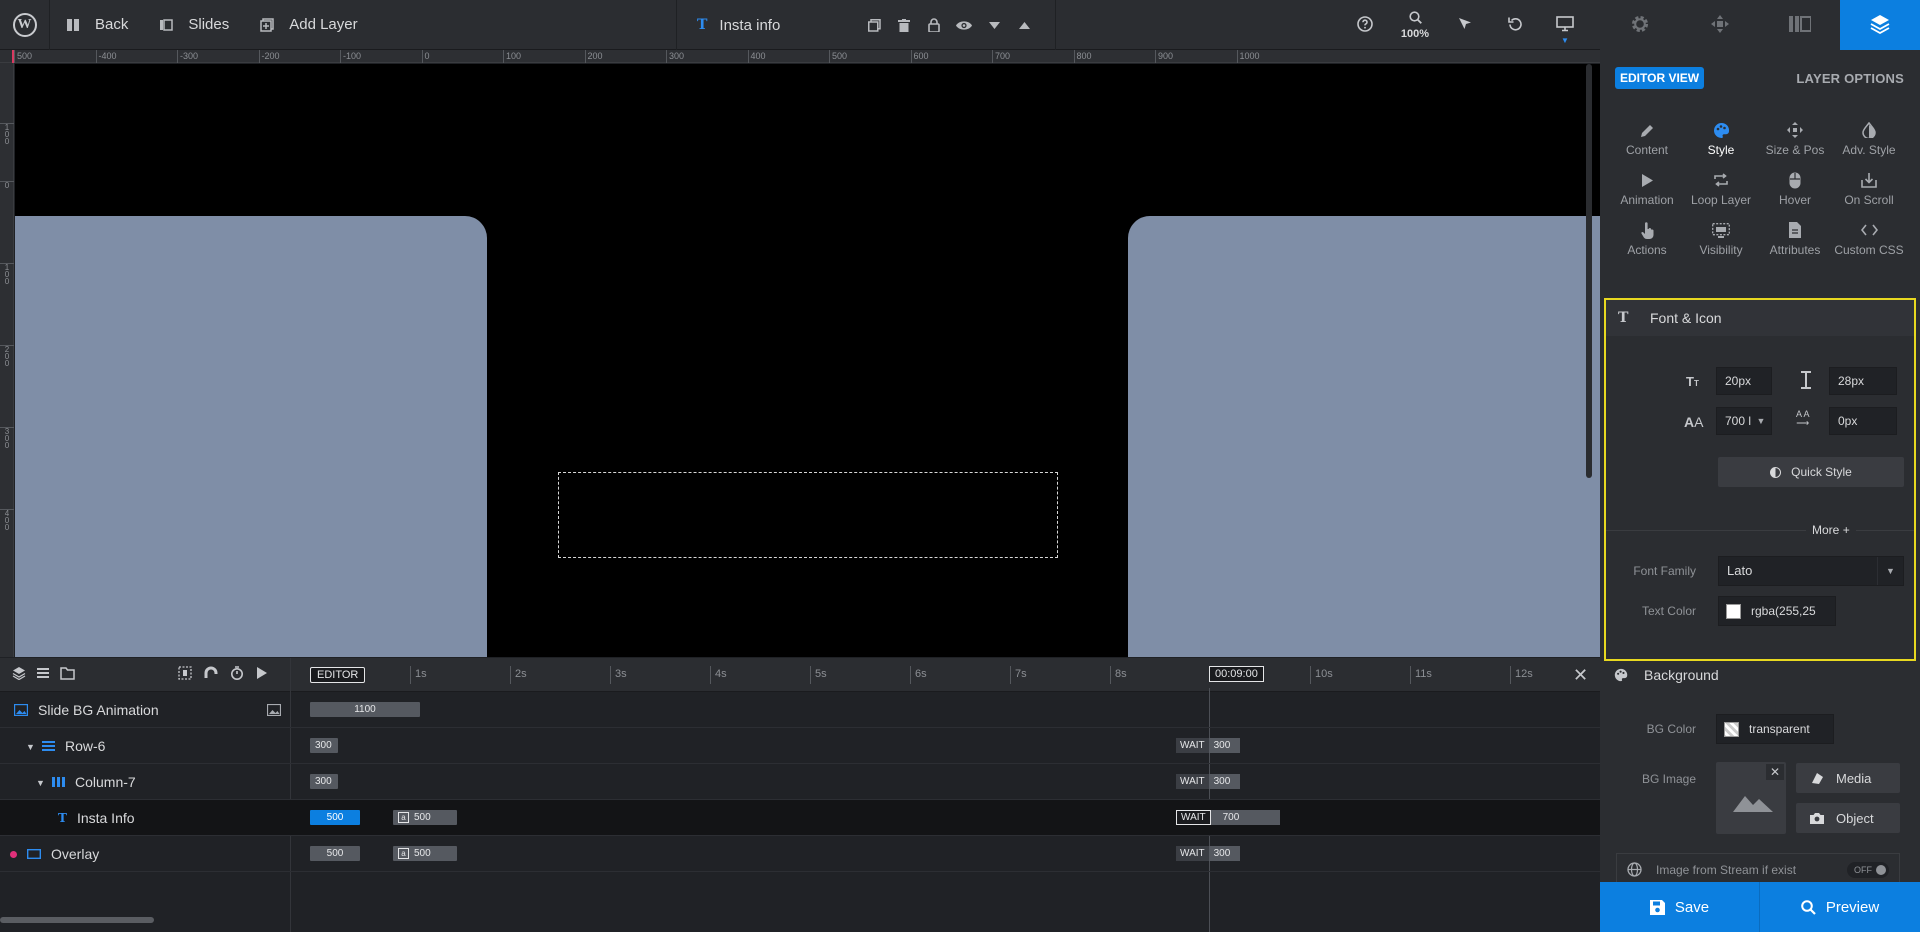 The height and width of the screenshot is (932, 1920). Describe the element at coordinates (1751, 798) in the screenshot. I see `bg-image-placeholder: ✕` at that location.